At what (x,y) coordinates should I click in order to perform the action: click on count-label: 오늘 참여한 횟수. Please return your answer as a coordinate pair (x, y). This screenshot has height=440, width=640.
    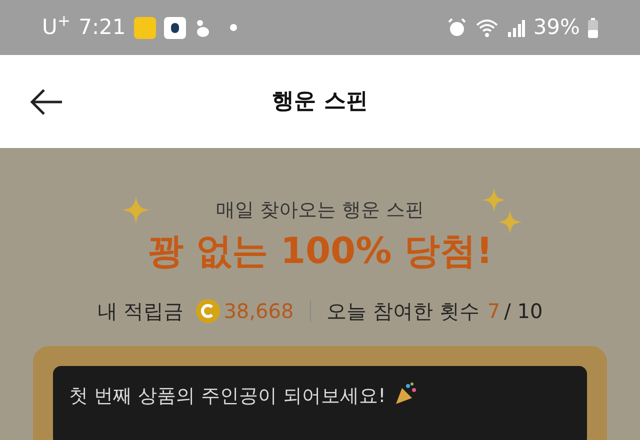
    Looking at the image, I should click on (403, 311).